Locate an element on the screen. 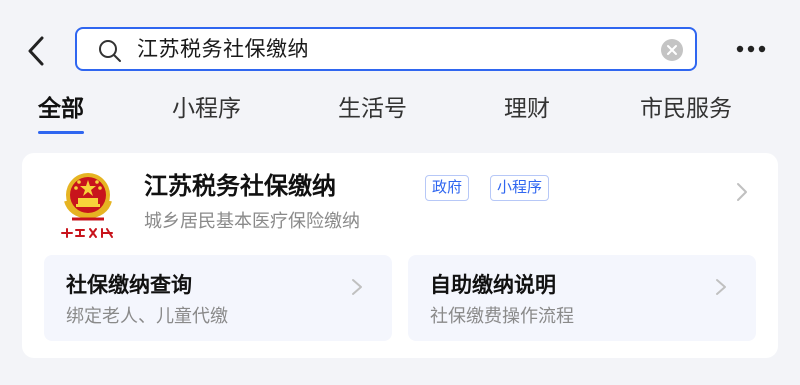  back-button is located at coordinates (37, 51).